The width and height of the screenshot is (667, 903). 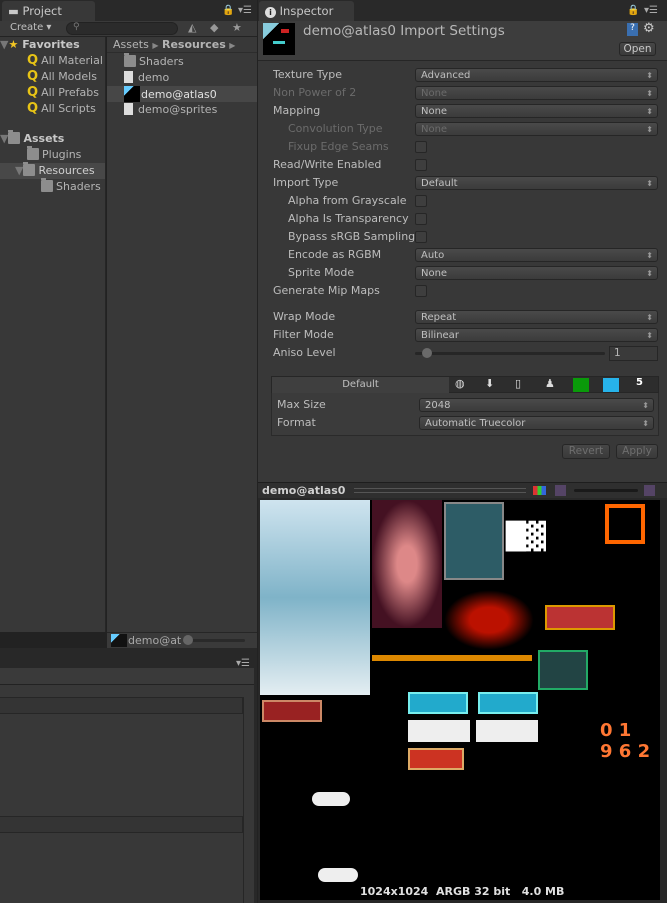 I want to click on file-item: demo@sprites, so click(x=190, y=110).